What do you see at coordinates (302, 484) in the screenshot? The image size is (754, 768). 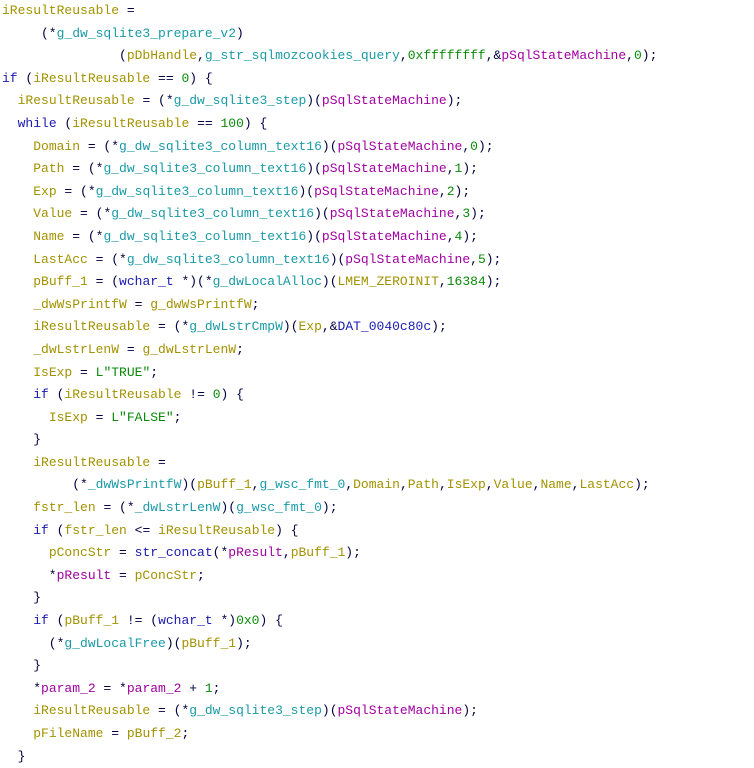 I see `global-symbol-token: g_wsc_fmt_0` at bounding box center [302, 484].